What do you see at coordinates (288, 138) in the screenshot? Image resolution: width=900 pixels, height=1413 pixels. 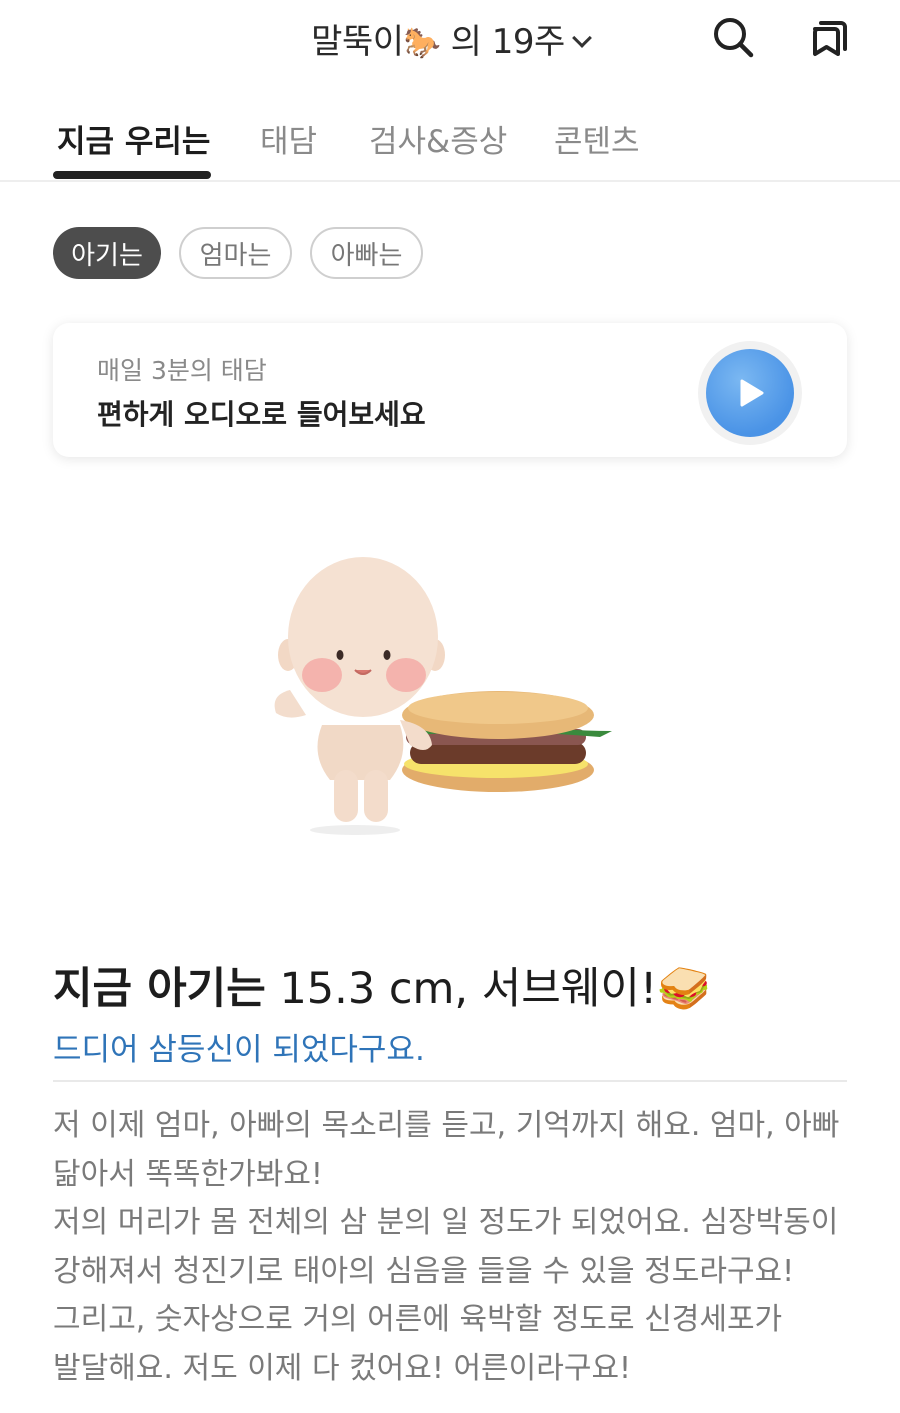 I see `tab-taedam: 태담` at bounding box center [288, 138].